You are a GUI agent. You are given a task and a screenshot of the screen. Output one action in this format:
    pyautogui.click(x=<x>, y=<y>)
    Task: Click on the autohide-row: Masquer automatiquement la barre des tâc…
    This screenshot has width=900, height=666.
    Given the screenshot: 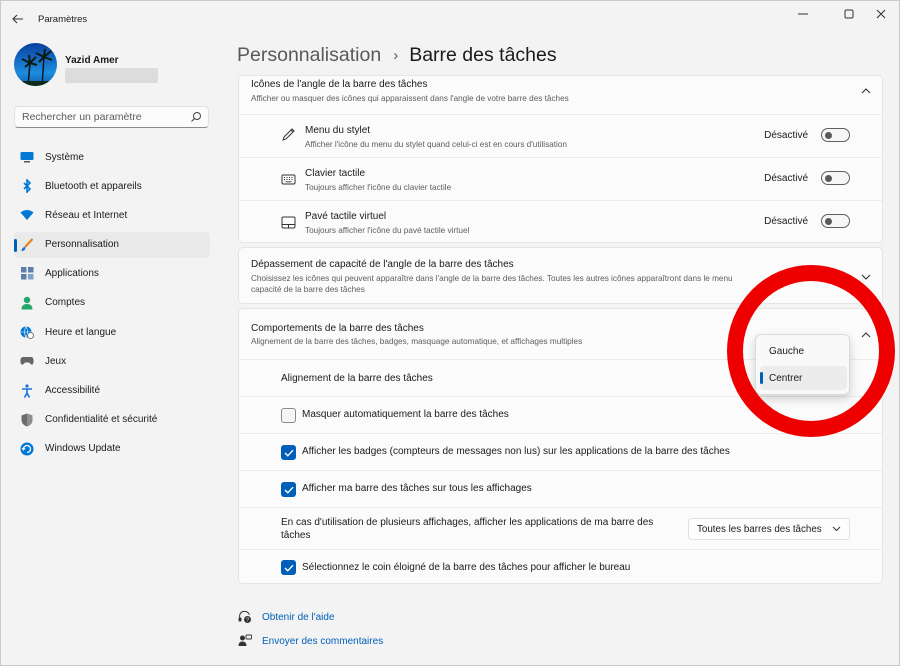 What is the action you would take?
    pyautogui.click(x=560, y=414)
    